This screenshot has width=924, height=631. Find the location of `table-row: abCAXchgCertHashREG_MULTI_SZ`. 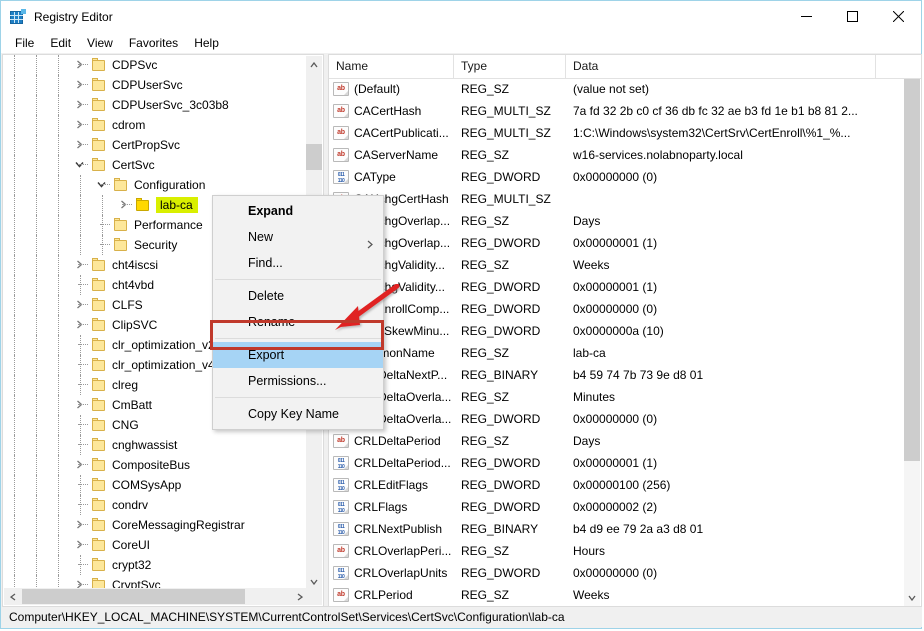

table-row: abCAXchgCertHashREG_MULTI_SZ is located at coordinates (616, 199).